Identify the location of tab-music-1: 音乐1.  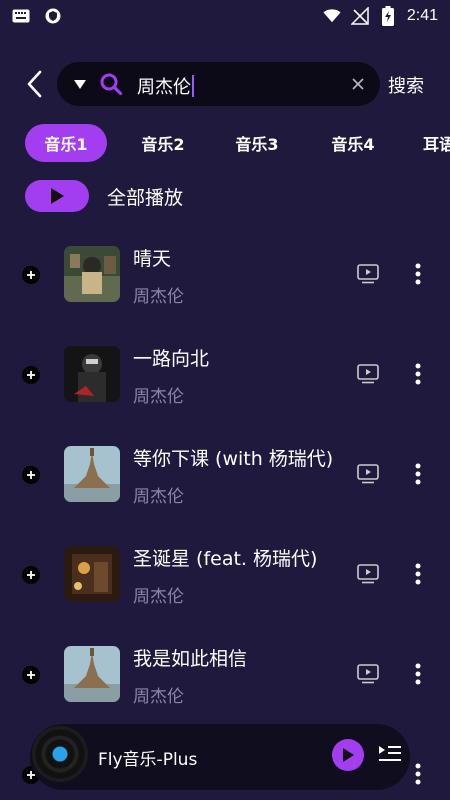
(66, 143).